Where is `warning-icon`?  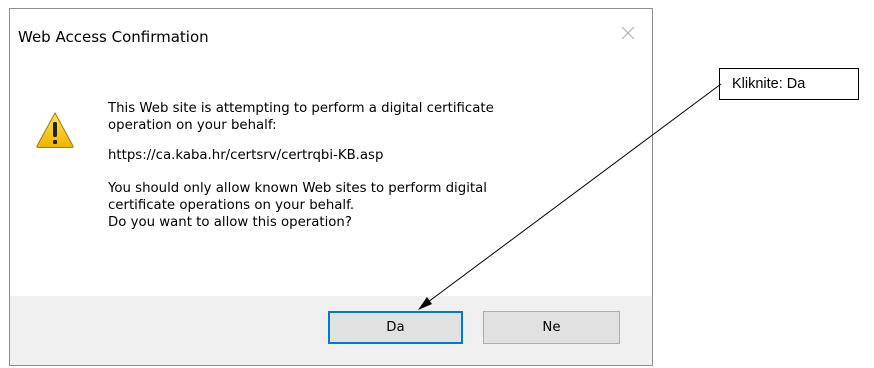
warning-icon is located at coordinates (55, 130).